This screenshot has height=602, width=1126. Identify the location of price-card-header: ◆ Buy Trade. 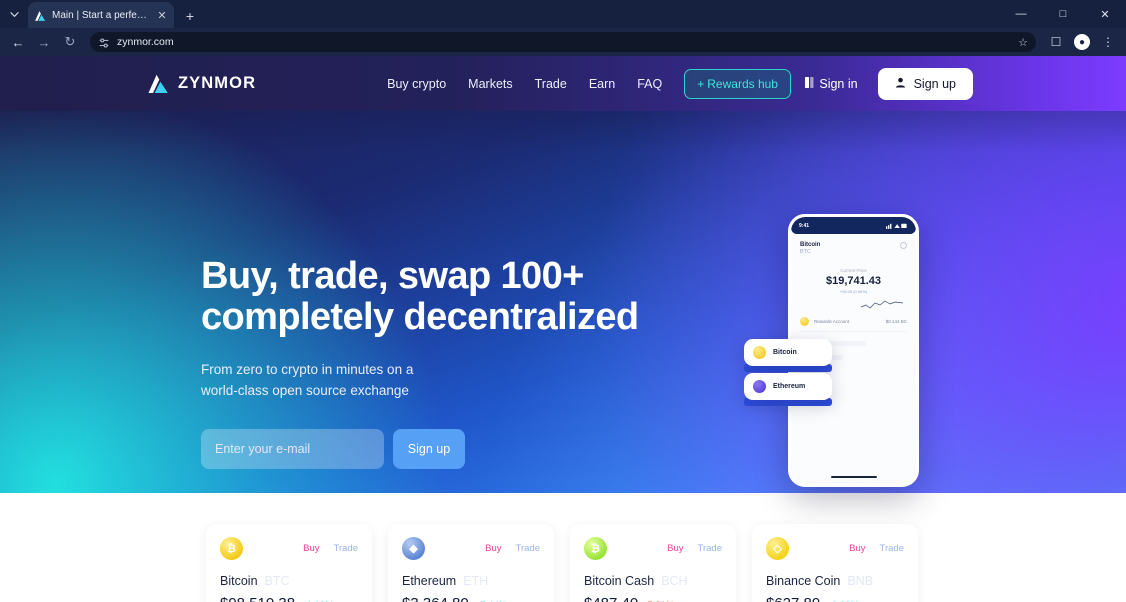
(471, 548).